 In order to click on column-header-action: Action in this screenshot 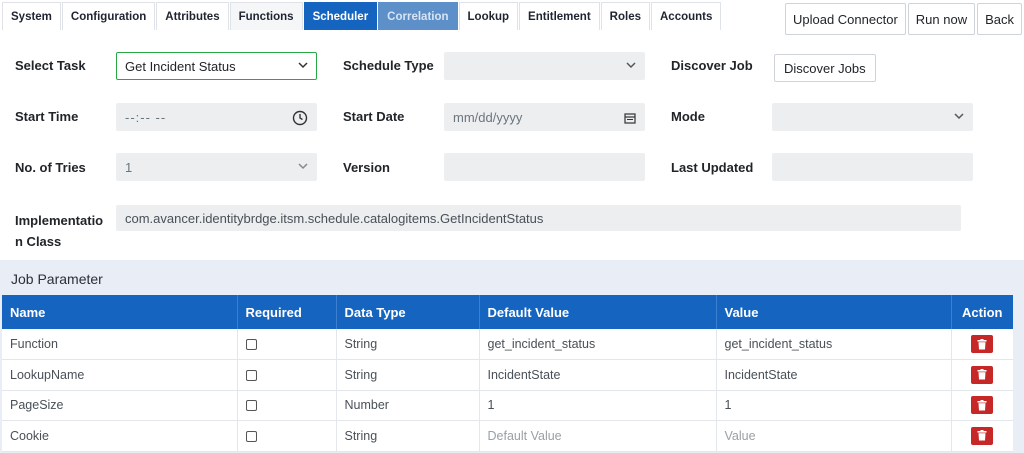, I will do `click(982, 312)`.